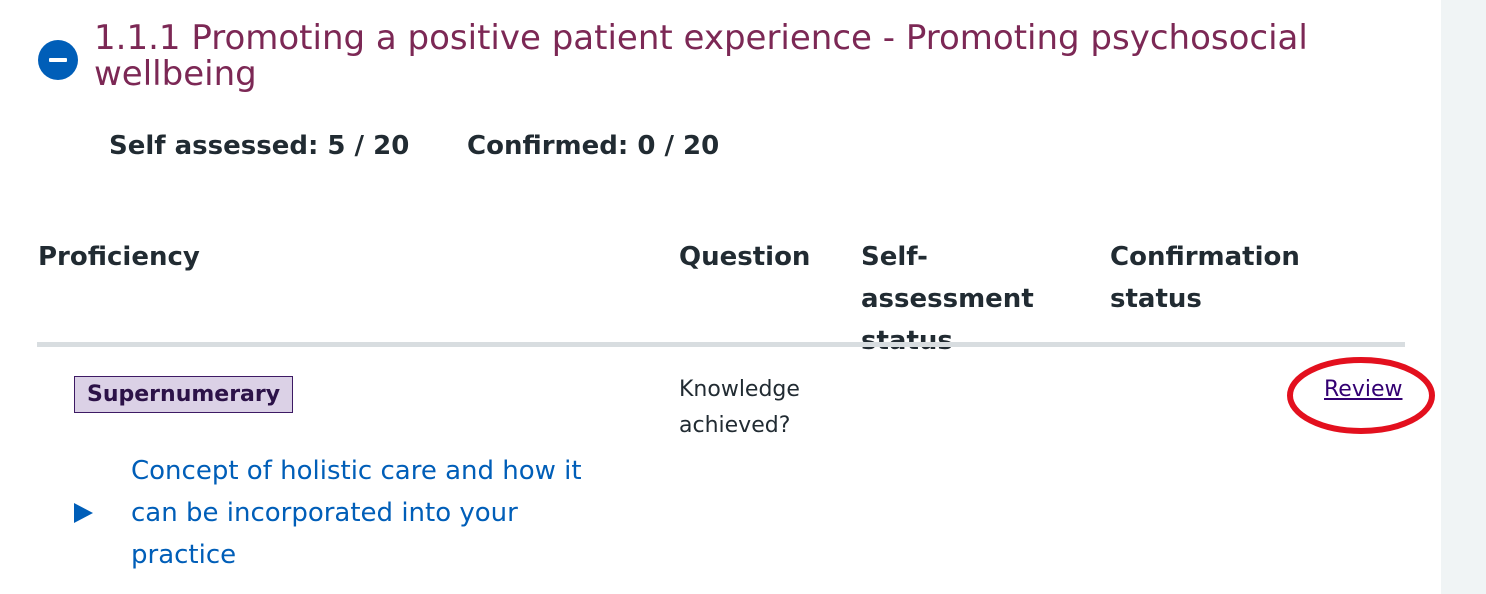 This screenshot has height=594, width=1486. What do you see at coordinates (721, 344) in the screenshot?
I see `table-header-divider` at bounding box center [721, 344].